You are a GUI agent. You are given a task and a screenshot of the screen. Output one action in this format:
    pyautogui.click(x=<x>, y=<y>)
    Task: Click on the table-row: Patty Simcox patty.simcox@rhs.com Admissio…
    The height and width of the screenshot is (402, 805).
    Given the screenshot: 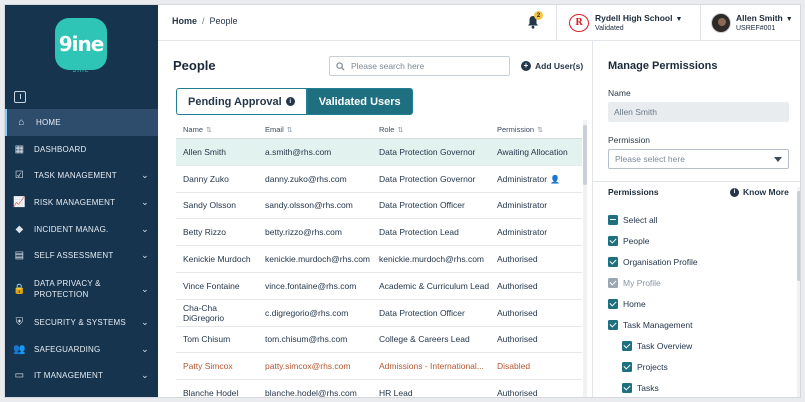 What is the action you would take?
    pyautogui.click(x=379, y=367)
    